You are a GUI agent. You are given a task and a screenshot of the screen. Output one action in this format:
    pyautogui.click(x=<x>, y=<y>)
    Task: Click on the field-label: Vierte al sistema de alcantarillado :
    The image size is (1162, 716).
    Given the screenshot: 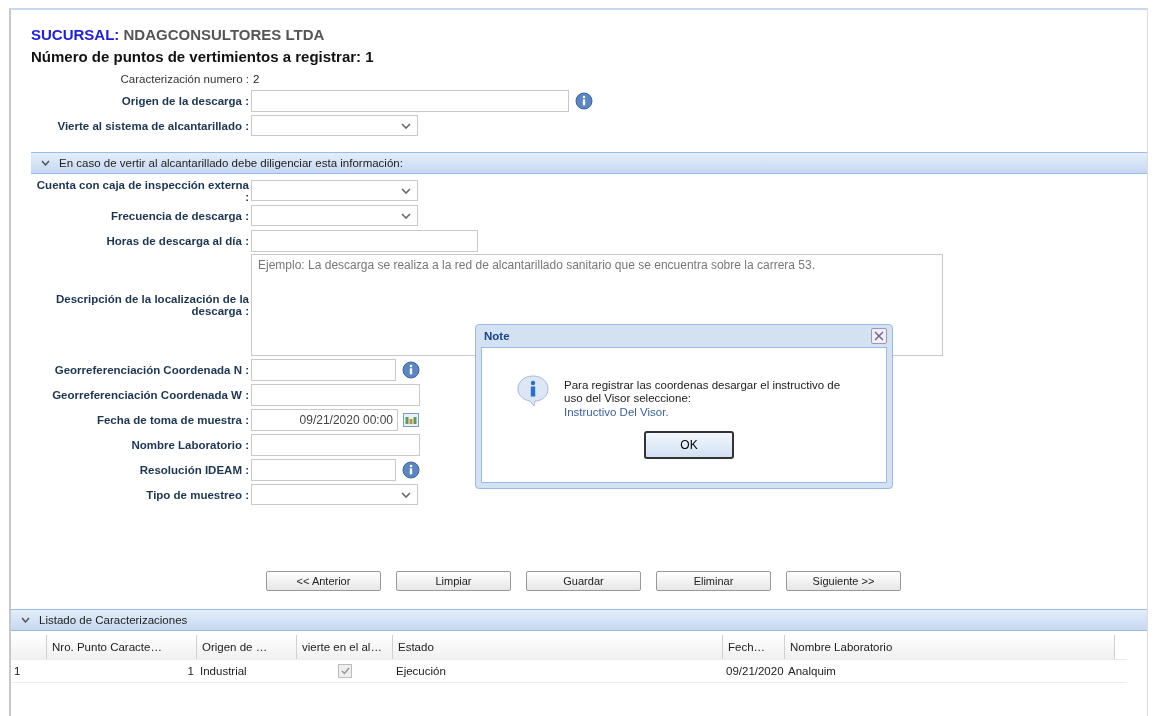 What is the action you would take?
    pyautogui.click(x=153, y=125)
    